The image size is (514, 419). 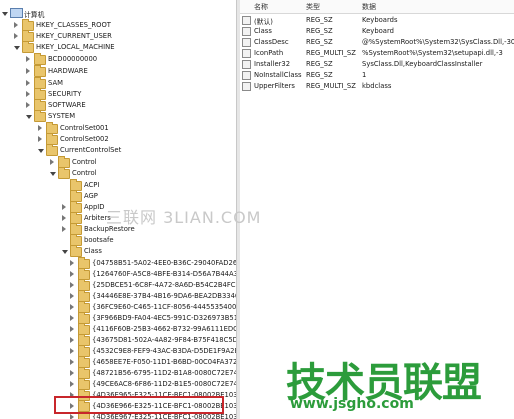 I want to click on tree-node-label: HKEY_LOCAL_MACHINE, so click(x=75, y=47).